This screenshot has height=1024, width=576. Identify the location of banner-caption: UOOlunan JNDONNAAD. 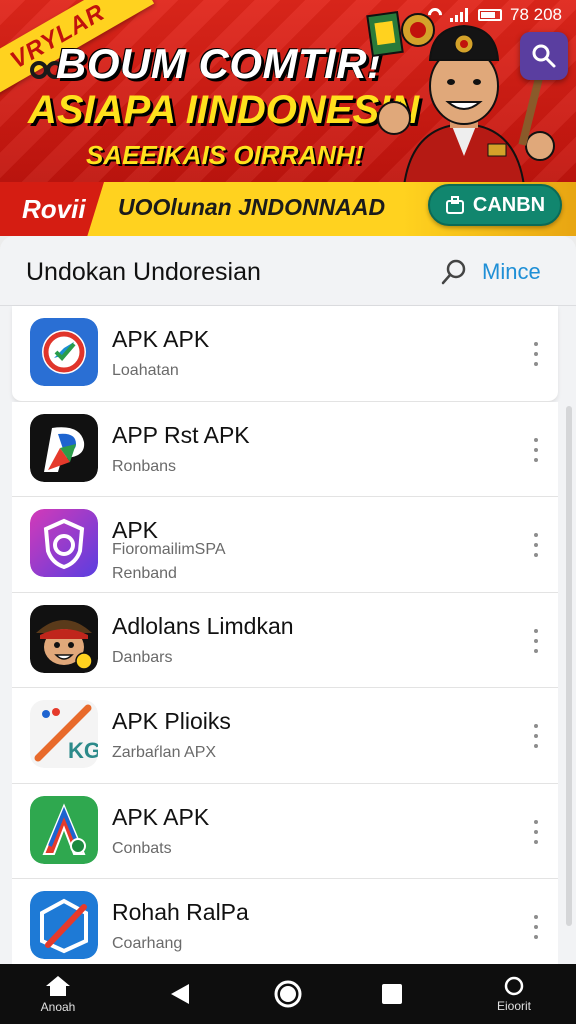
(252, 207).